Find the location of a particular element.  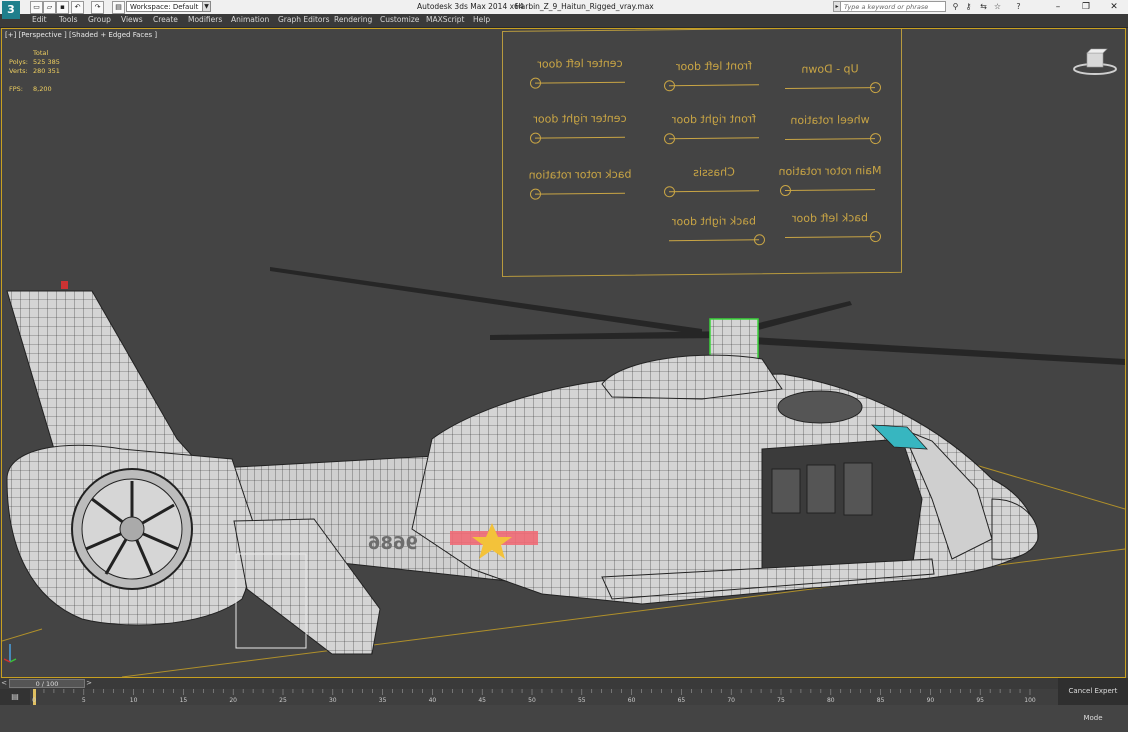

rig-control-chassis: Chassis is located at coordinates (714, 185).